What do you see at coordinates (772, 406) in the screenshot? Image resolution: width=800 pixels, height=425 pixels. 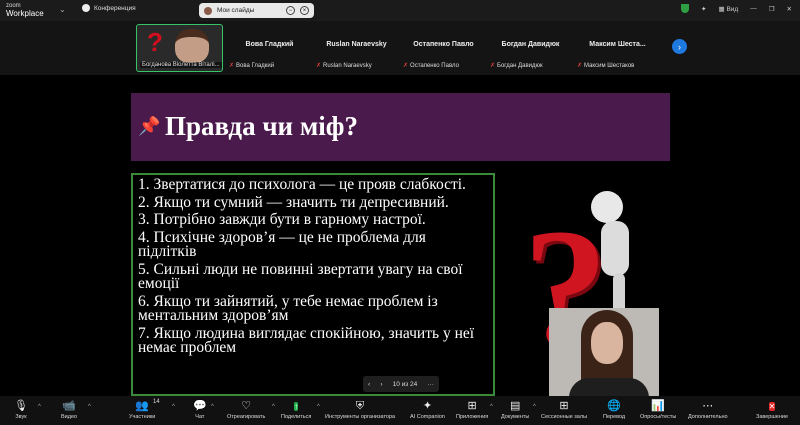 I see `close-icon: ✕` at bounding box center [772, 406].